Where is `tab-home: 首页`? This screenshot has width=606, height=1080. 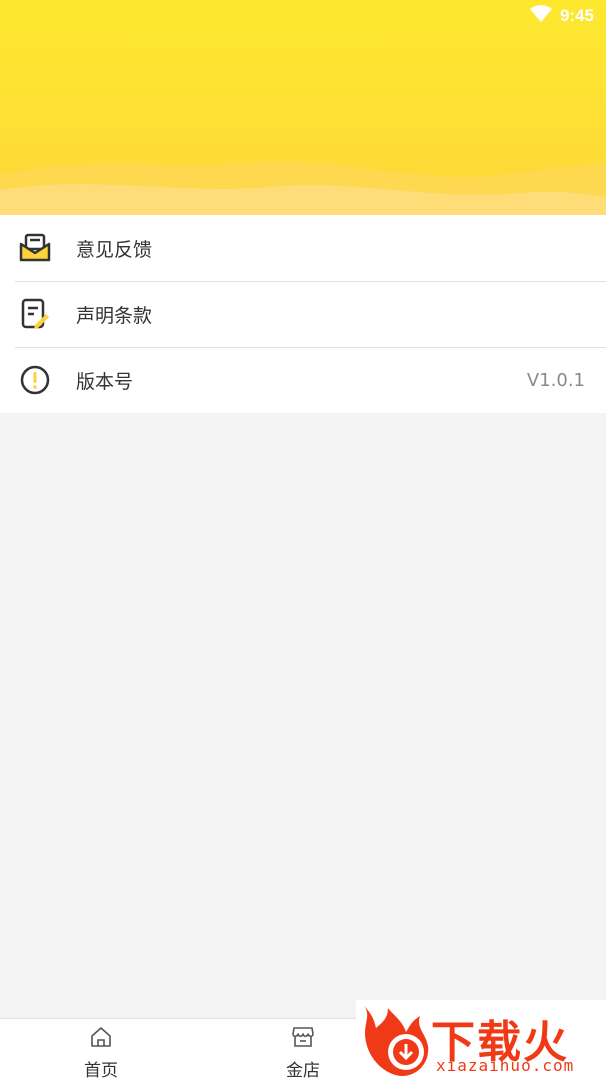 tab-home: 首页 is located at coordinates (101, 1049).